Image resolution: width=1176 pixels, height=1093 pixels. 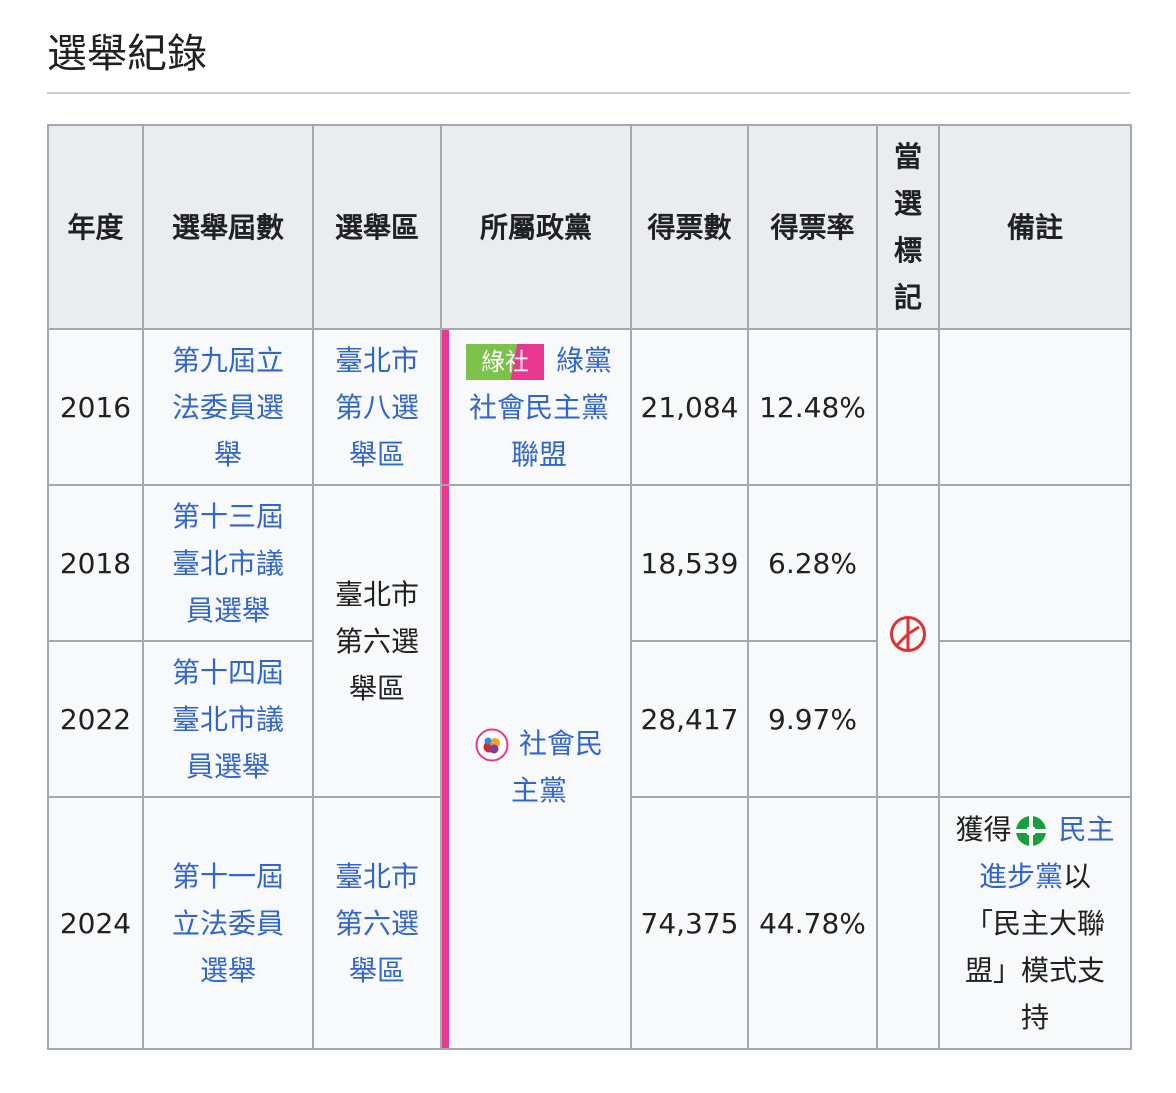 I want to click on election-link-line: 第十三屆, so click(x=227, y=516).